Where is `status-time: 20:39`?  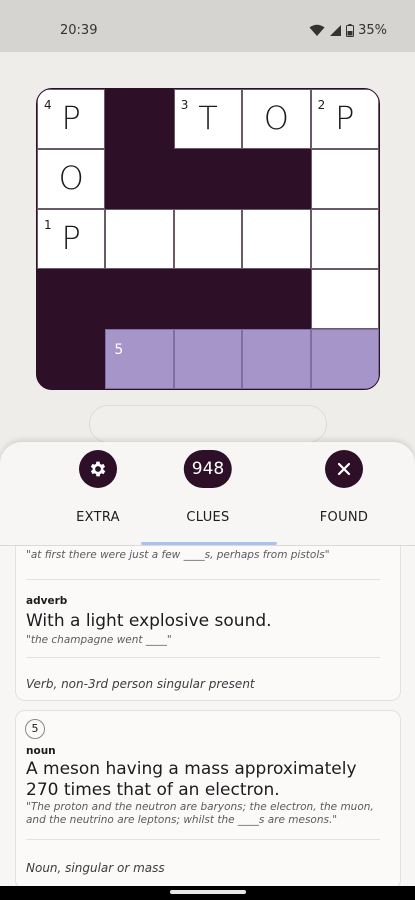 status-time: 20:39 is located at coordinates (79, 30).